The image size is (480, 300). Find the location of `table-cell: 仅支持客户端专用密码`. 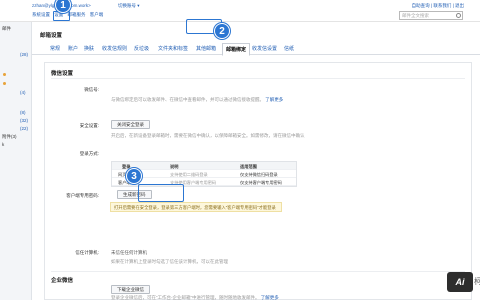

table-cell: 仅支持客户端专用密码 is located at coordinates (261, 182).